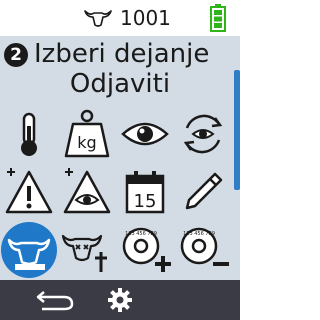  I want to click on register-tile, so click(29, 250).